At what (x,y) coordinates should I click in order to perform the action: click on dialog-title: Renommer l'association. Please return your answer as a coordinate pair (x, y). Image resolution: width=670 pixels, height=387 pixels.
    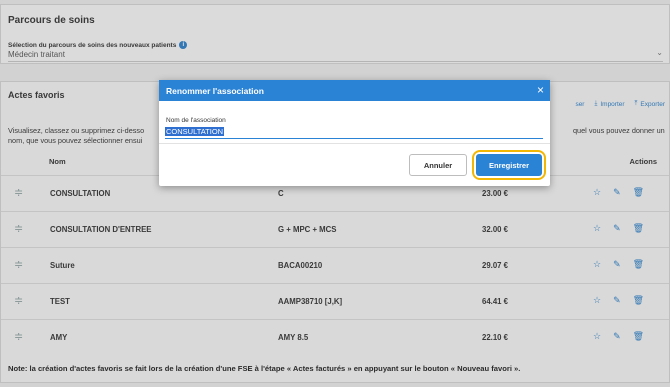
    Looking at the image, I should click on (215, 91).